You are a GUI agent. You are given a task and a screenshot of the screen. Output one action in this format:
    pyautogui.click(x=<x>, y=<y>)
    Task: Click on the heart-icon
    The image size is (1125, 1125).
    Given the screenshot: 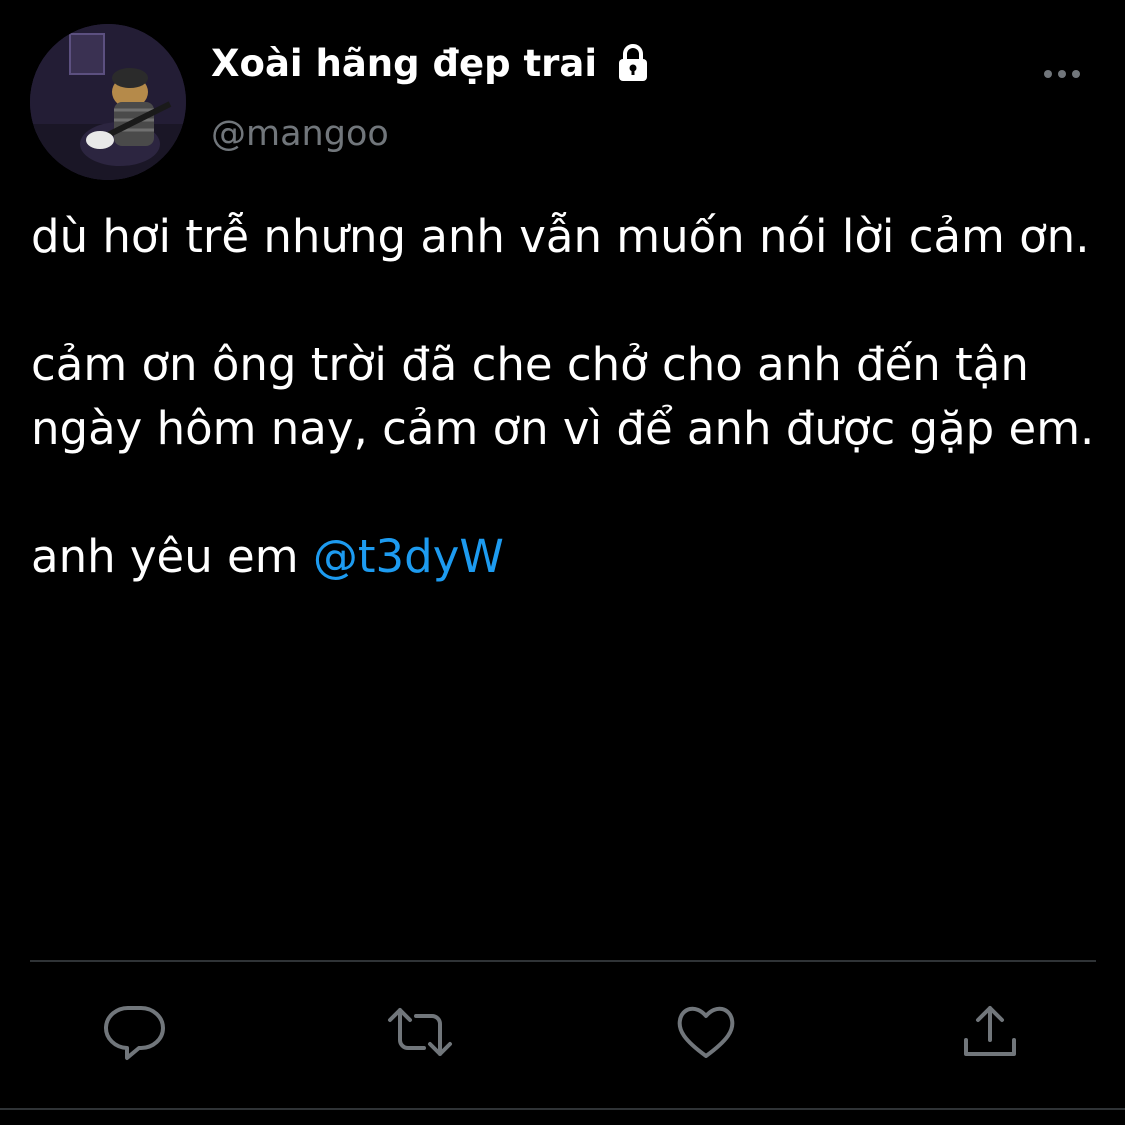 What is the action you would take?
    pyautogui.click(x=706, y=1032)
    